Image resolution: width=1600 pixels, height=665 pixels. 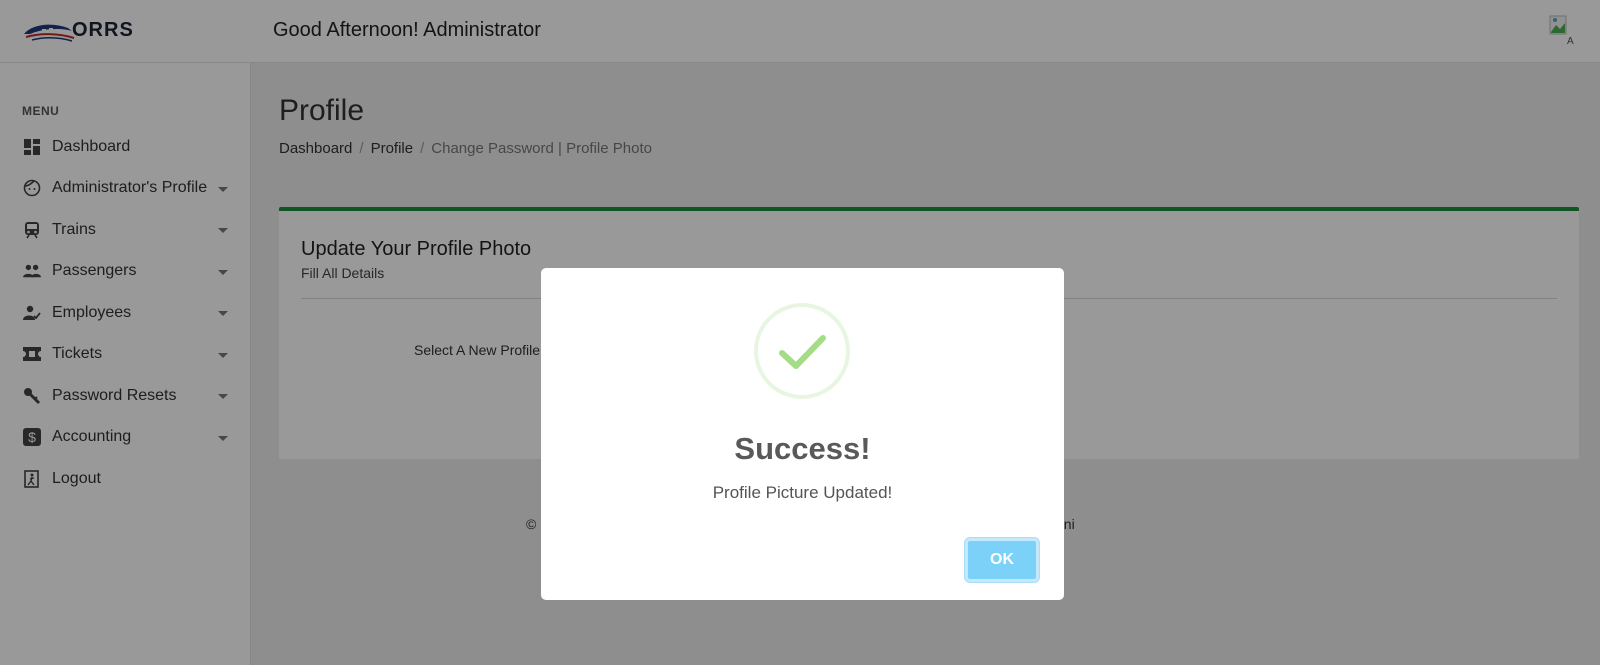 What do you see at coordinates (1002, 560) in the screenshot?
I see `ok-button: OK` at bounding box center [1002, 560].